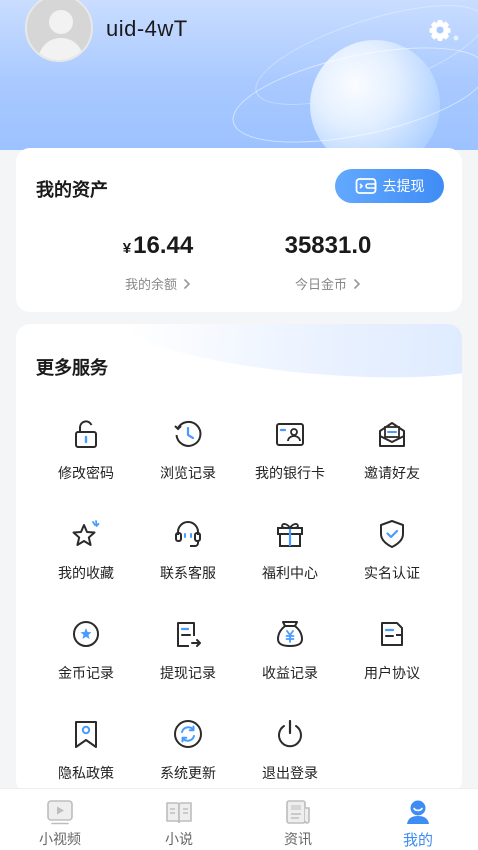 The width and height of the screenshot is (478, 850). Describe the element at coordinates (188, 574) in the screenshot. I see `service-label: 联系客服` at that location.